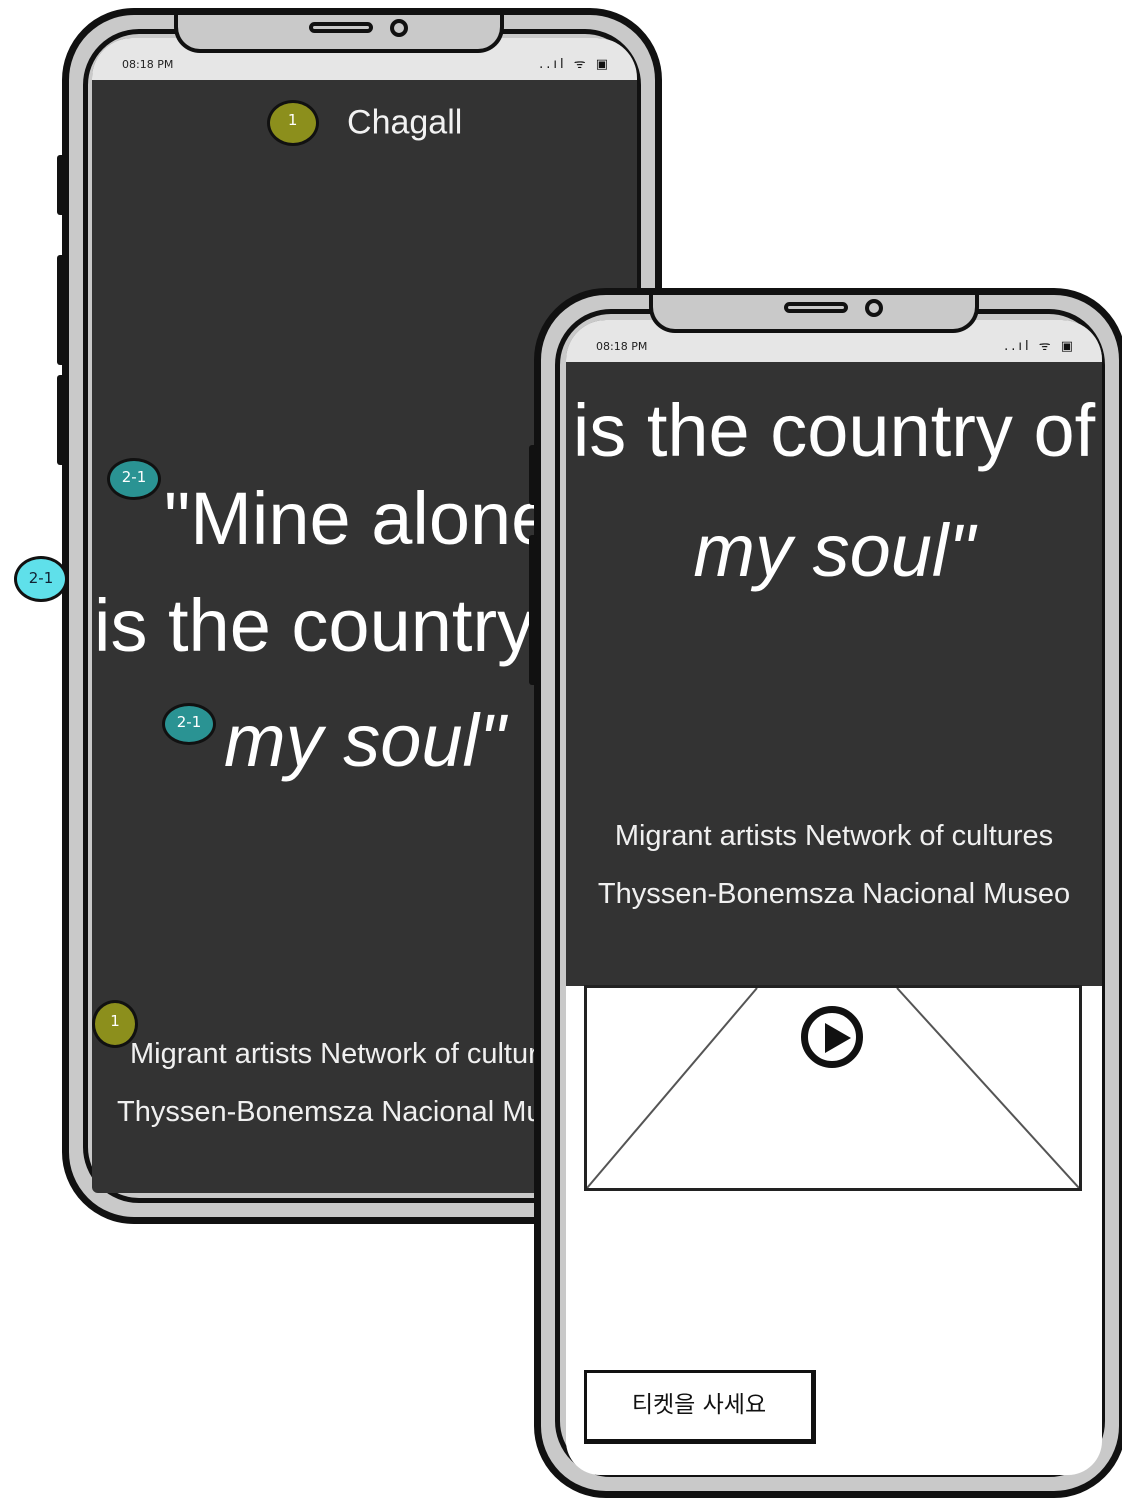 This screenshot has width=1122, height=1502. I want to click on page-title-row: 1 Chagall, so click(364, 123).